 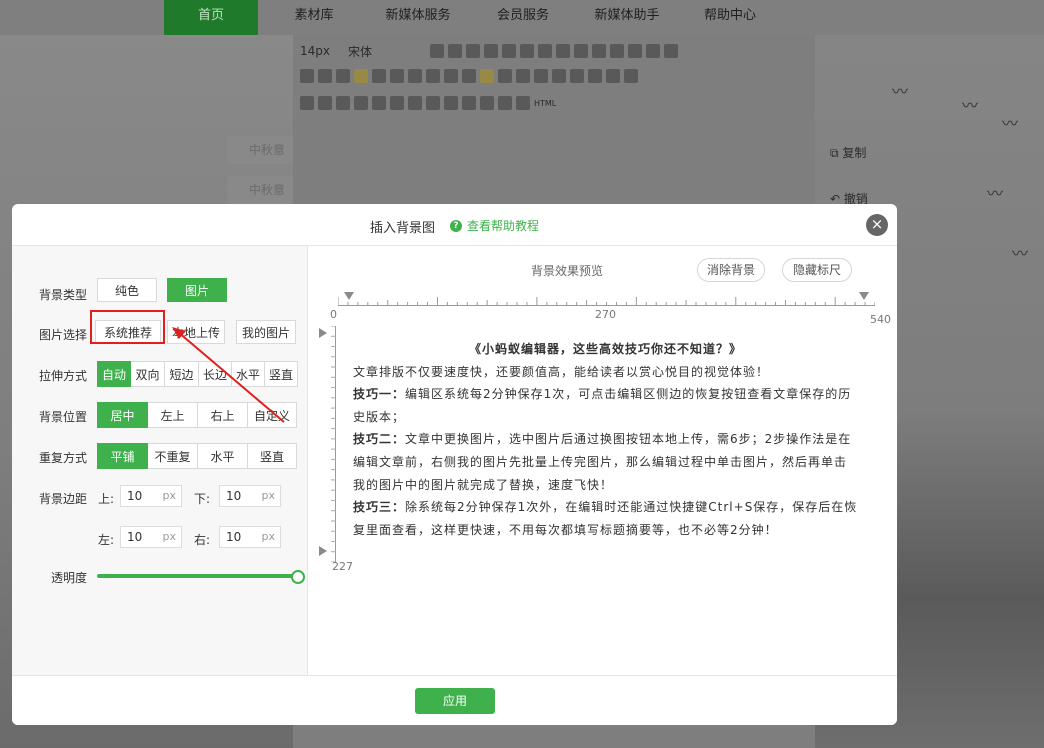 What do you see at coordinates (631, 76) in the screenshot?
I see `sum-icon` at bounding box center [631, 76].